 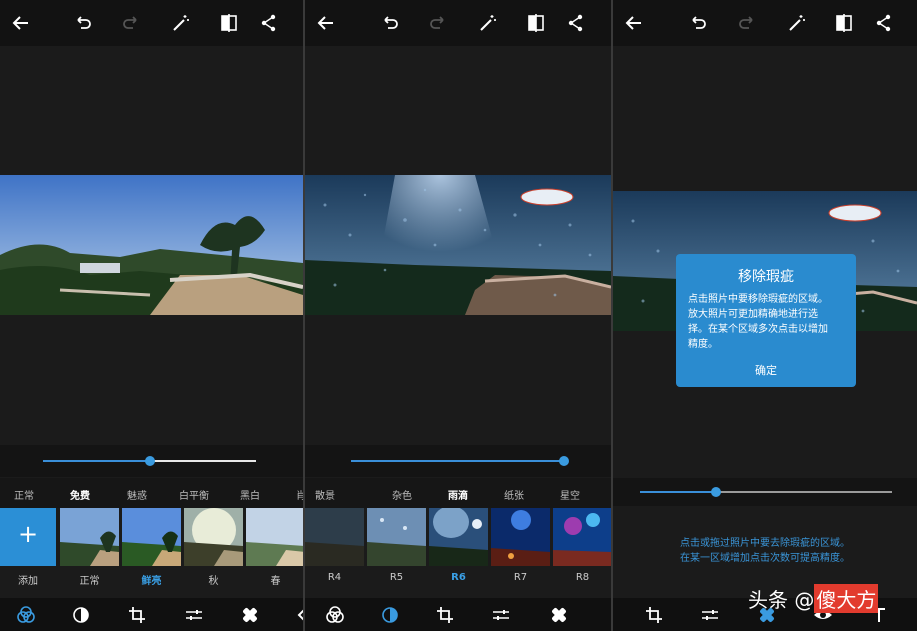 What do you see at coordinates (89, 537) in the screenshot?
I see `look-thumb-normal` at bounding box center [89, 537].